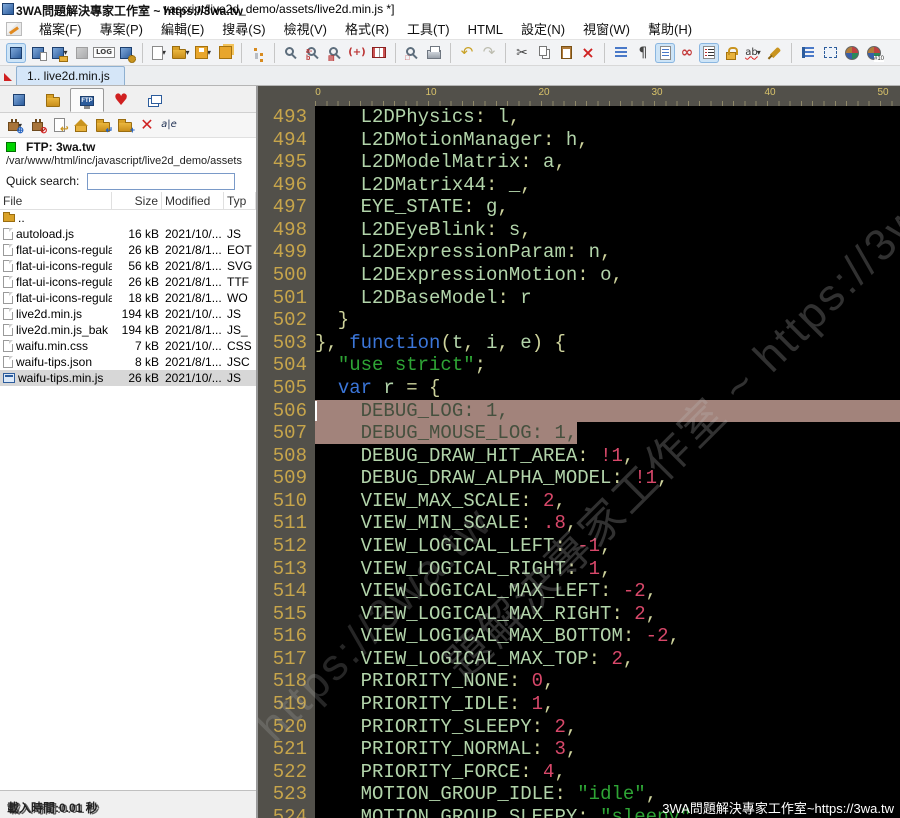  What do you see at coordinates (607, 569) in the screenshot?
I see `line-content: VIEW_LOGICAL_RIGHT: 1,` at bounding box center [607, 569].